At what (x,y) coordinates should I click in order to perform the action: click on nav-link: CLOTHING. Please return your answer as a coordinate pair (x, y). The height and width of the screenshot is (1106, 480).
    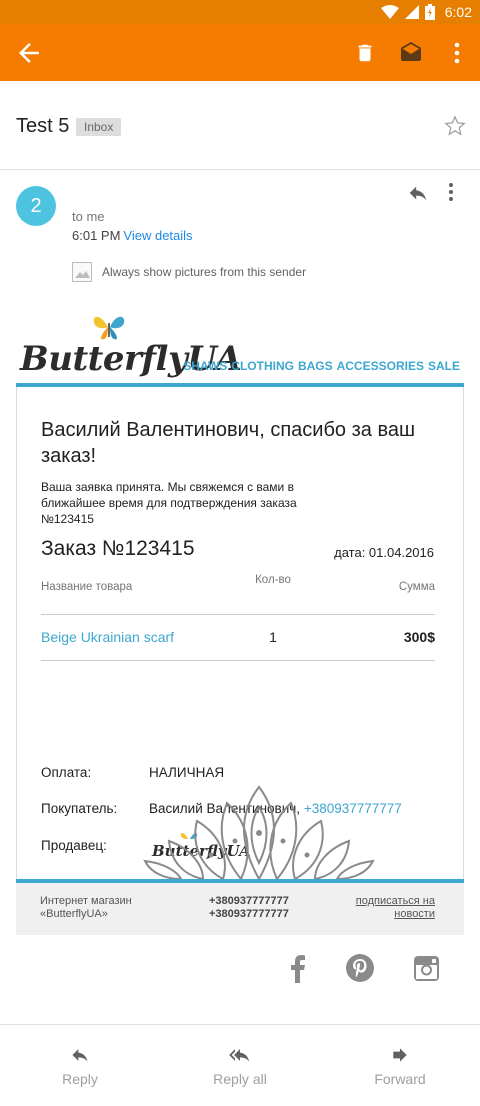
    Looking at the image, I should click on (262, 366).